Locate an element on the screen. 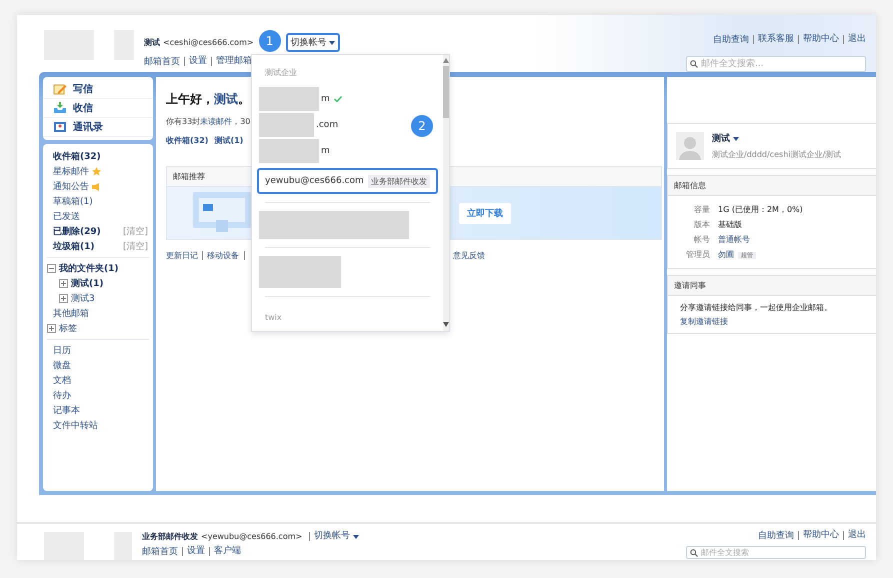  app-link: 文档 is located at coordinates (62, 380).